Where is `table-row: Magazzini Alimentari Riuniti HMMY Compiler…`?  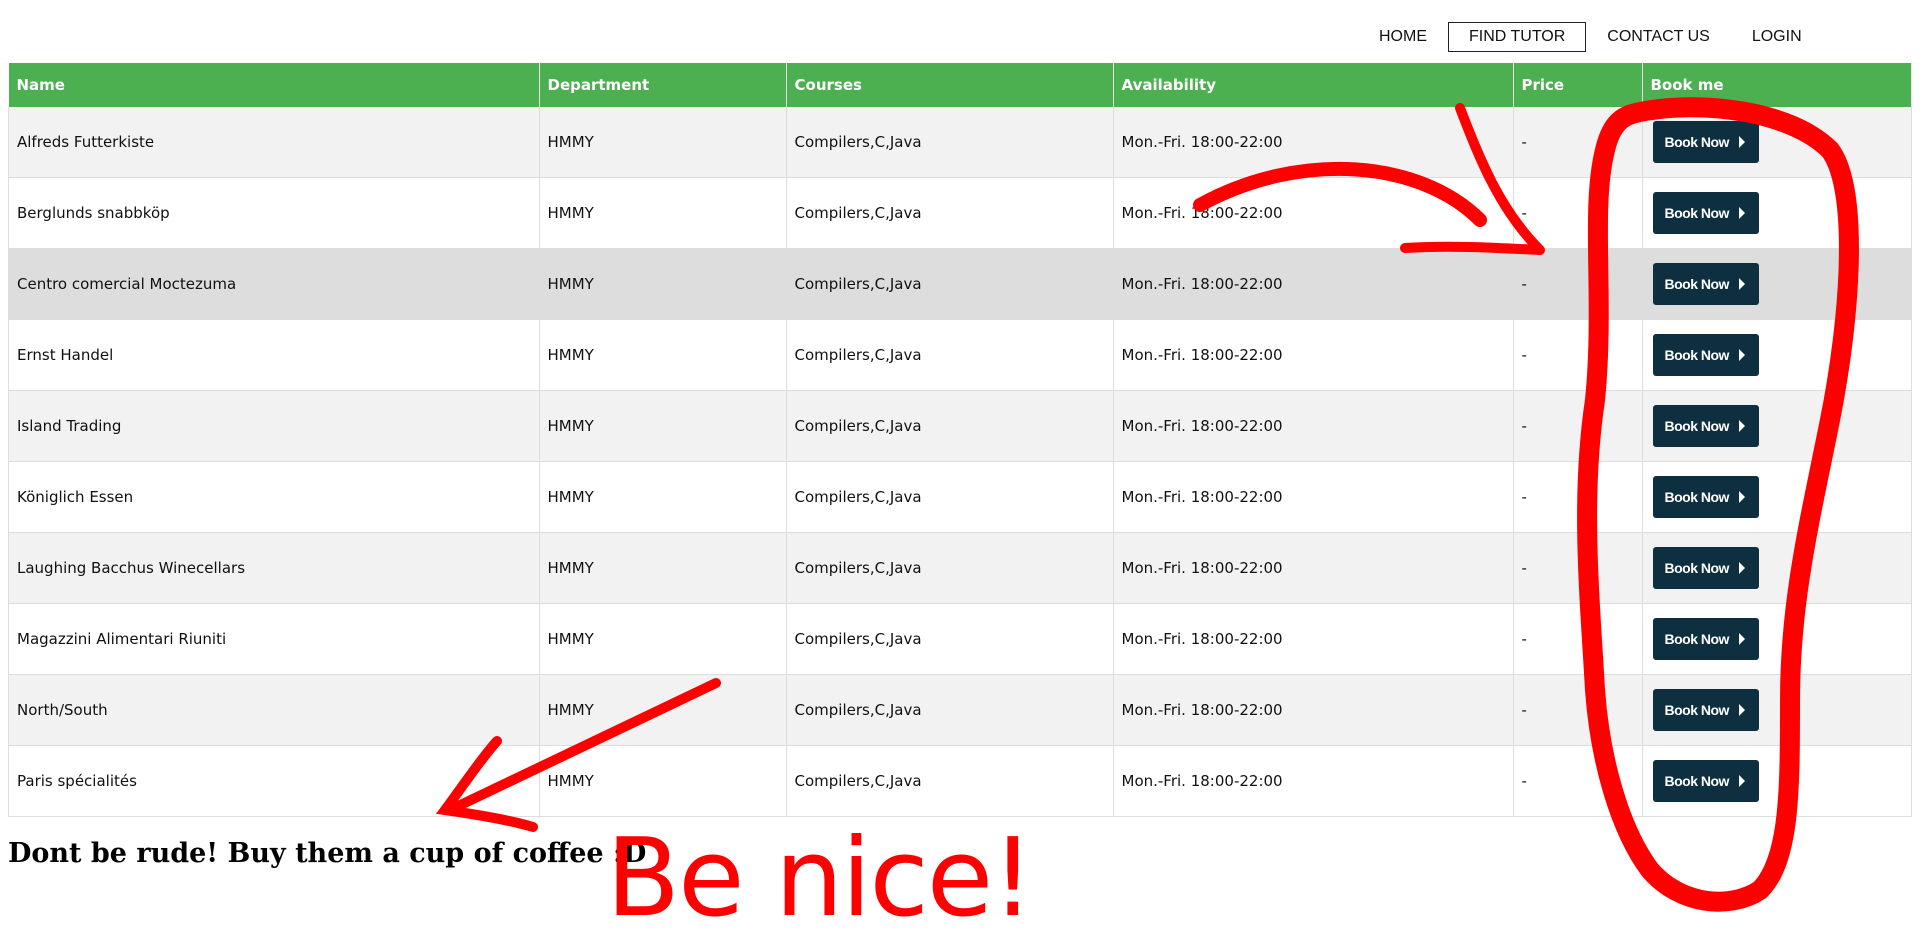
table-row: Magazzini Alimentari Riuniti HMMY Compiler… is located at coordinates (960, 639).